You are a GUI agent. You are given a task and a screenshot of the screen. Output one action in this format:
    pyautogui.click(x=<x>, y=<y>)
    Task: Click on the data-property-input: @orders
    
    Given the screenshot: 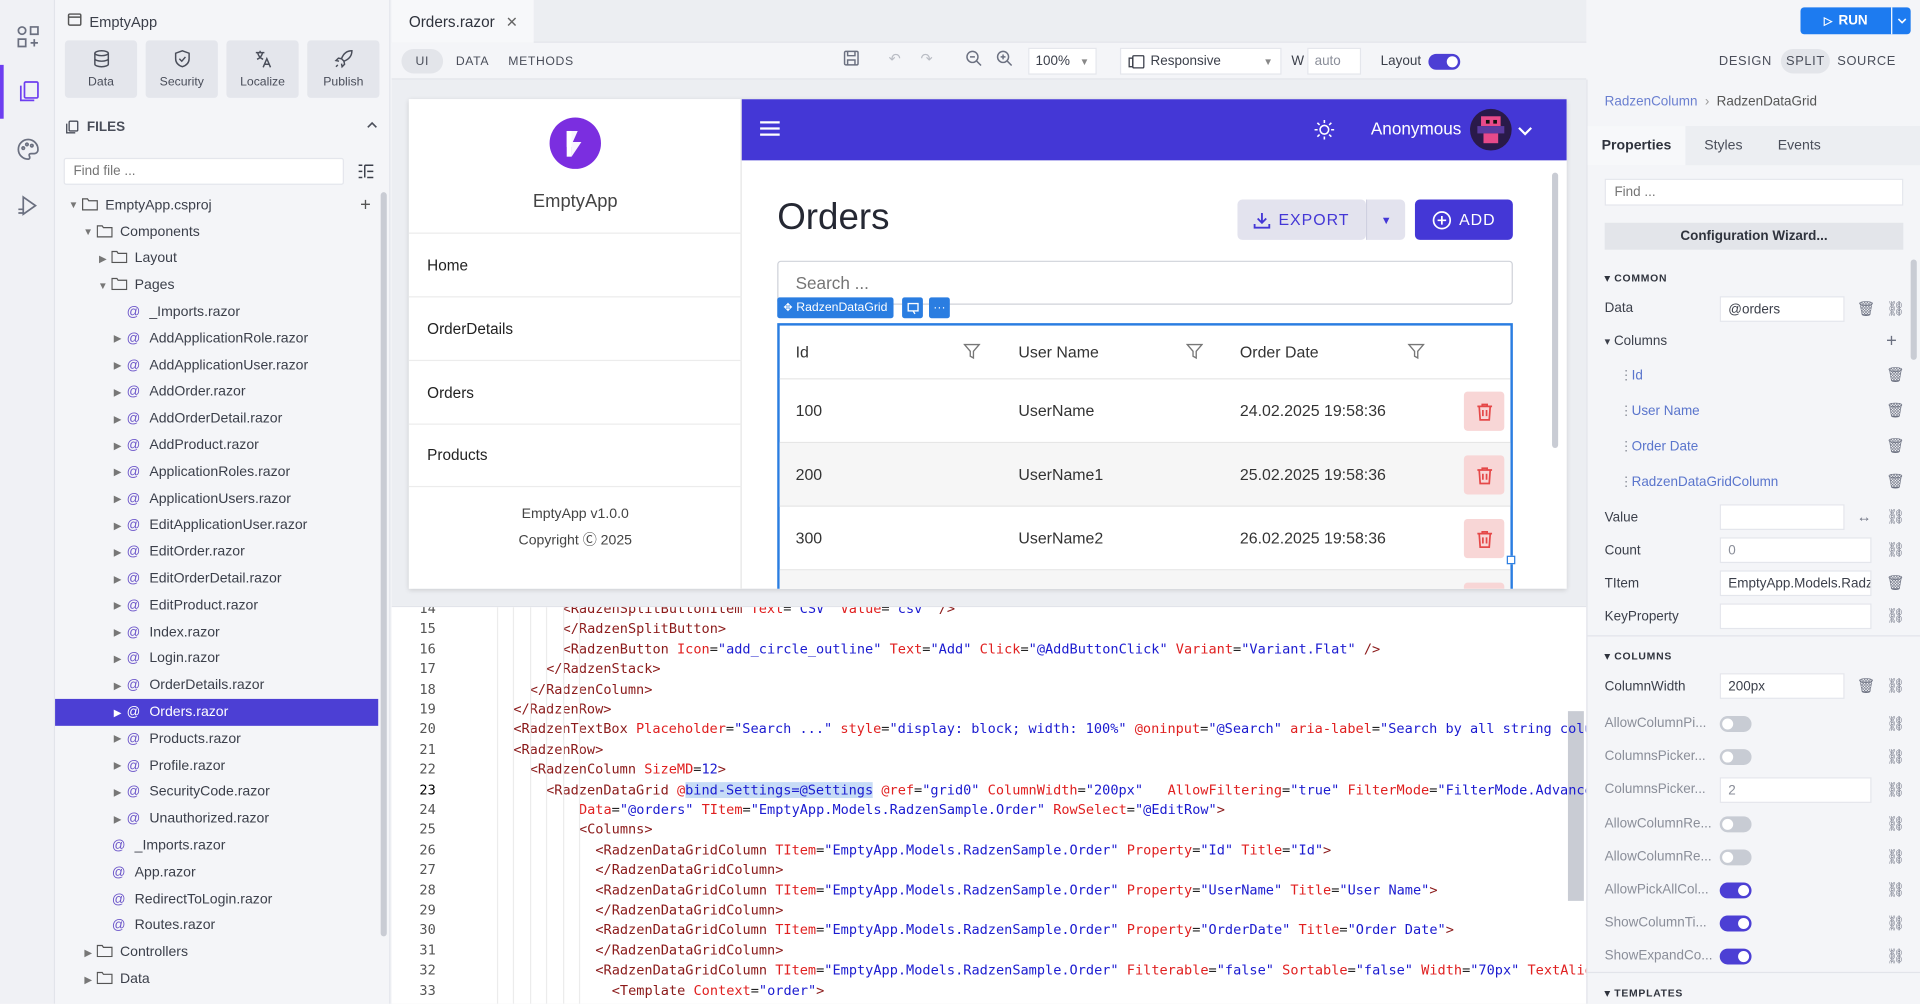 What is the action you would take?
    pyautogui.click(x=1782, y=309)
    